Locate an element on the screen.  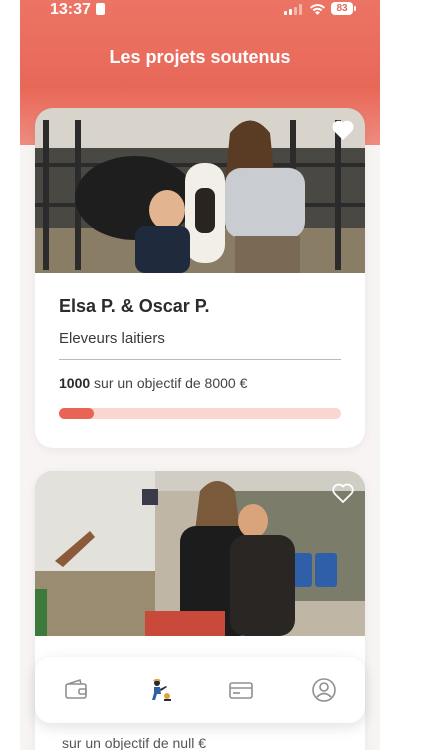
page-title: Les projets soutenus is located at coordinates (200, 57).